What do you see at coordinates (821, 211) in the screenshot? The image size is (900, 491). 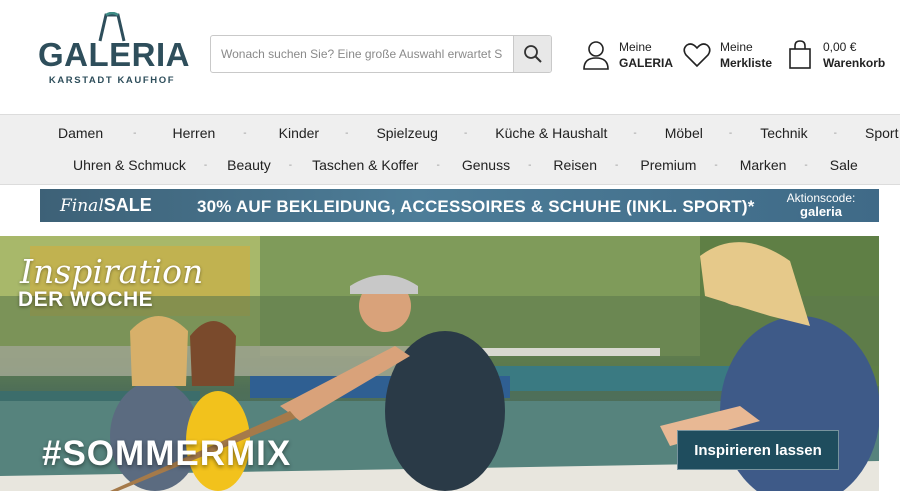 I see `promo-code-value: galeria` at bounding box center [821, 211].